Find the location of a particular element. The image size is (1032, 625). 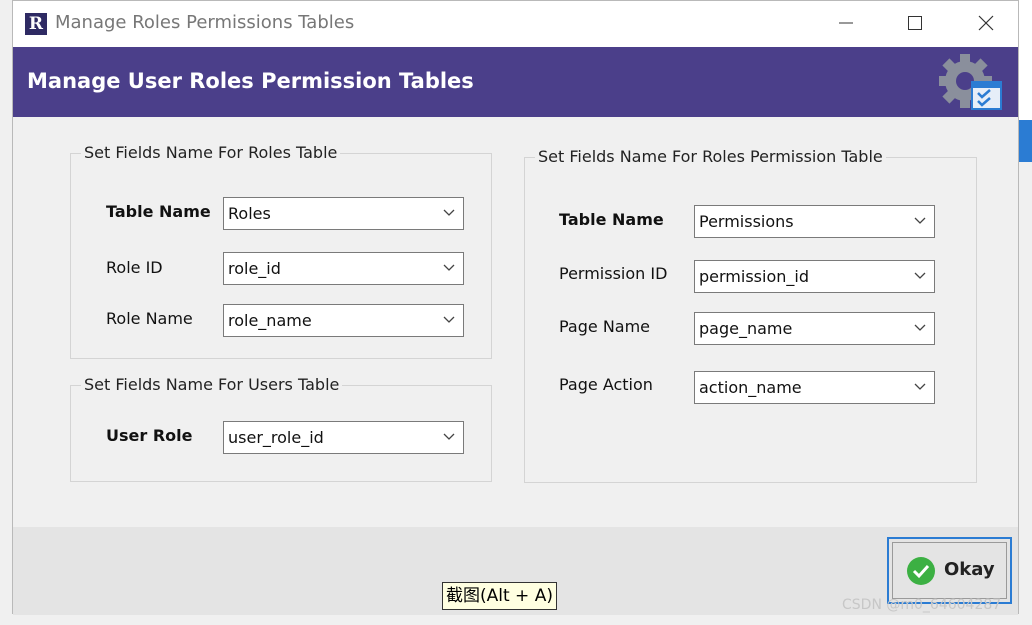

watermark: CSDN @m0_64604287 is located at coordinates (922, 605).